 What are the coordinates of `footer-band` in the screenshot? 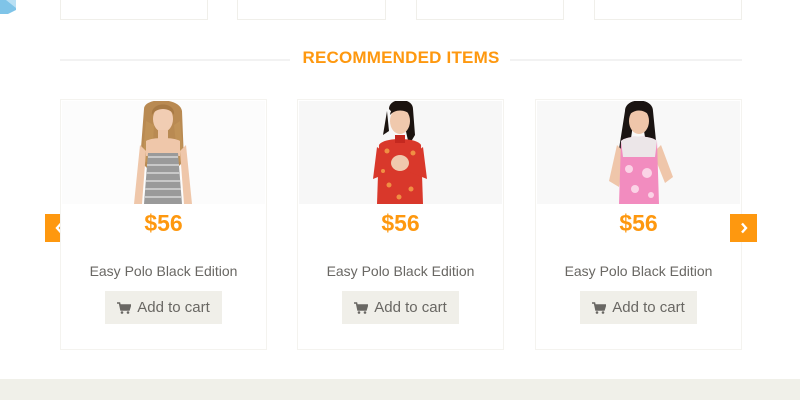 It's located at (400, 389).